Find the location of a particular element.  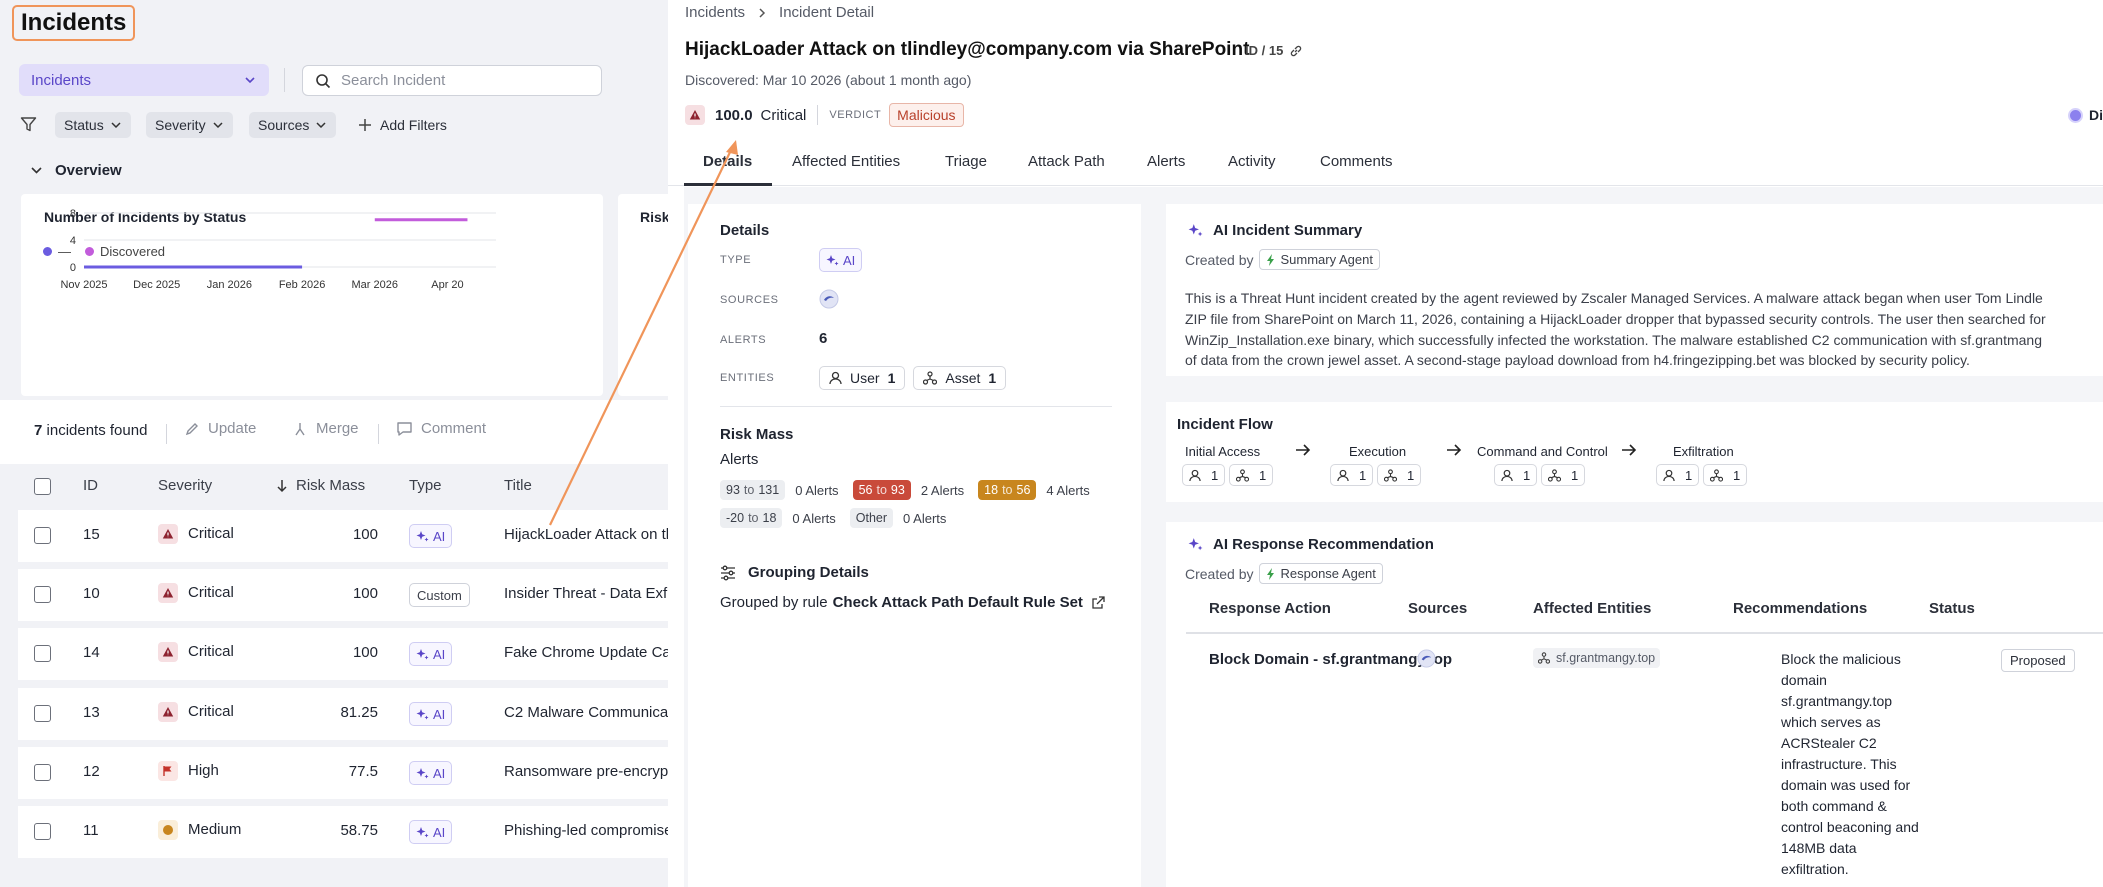

table-row: 12 High 77.5 AI Ransomware pre-encryp is located at coordinates (343, 773).